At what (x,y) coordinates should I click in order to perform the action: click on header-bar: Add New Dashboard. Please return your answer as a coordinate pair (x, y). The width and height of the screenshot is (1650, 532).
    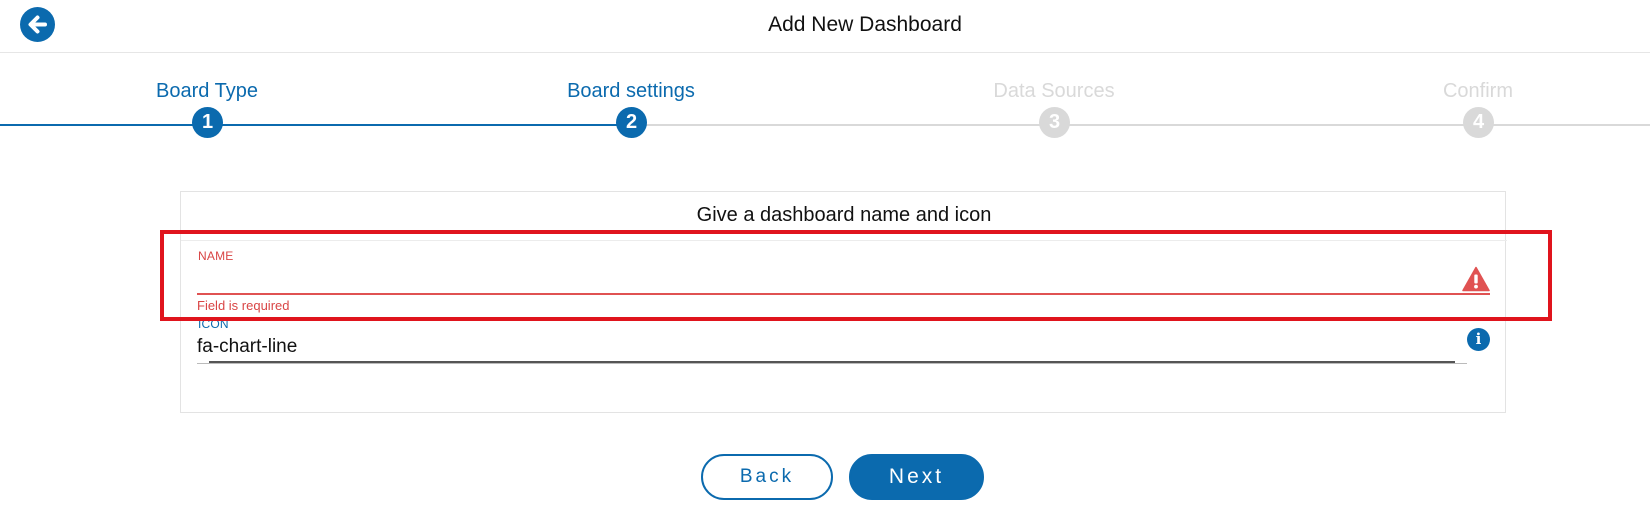
    Looking at the image, I should click on (825, 26).